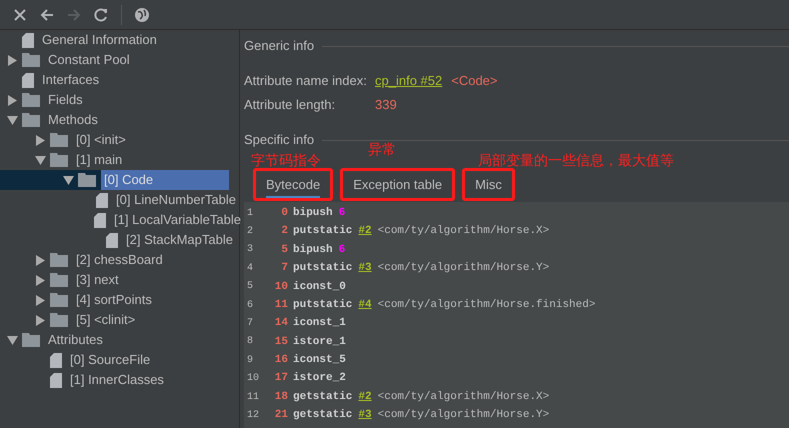  I want to click on tree-item-label: General Information, so click(99, 40).